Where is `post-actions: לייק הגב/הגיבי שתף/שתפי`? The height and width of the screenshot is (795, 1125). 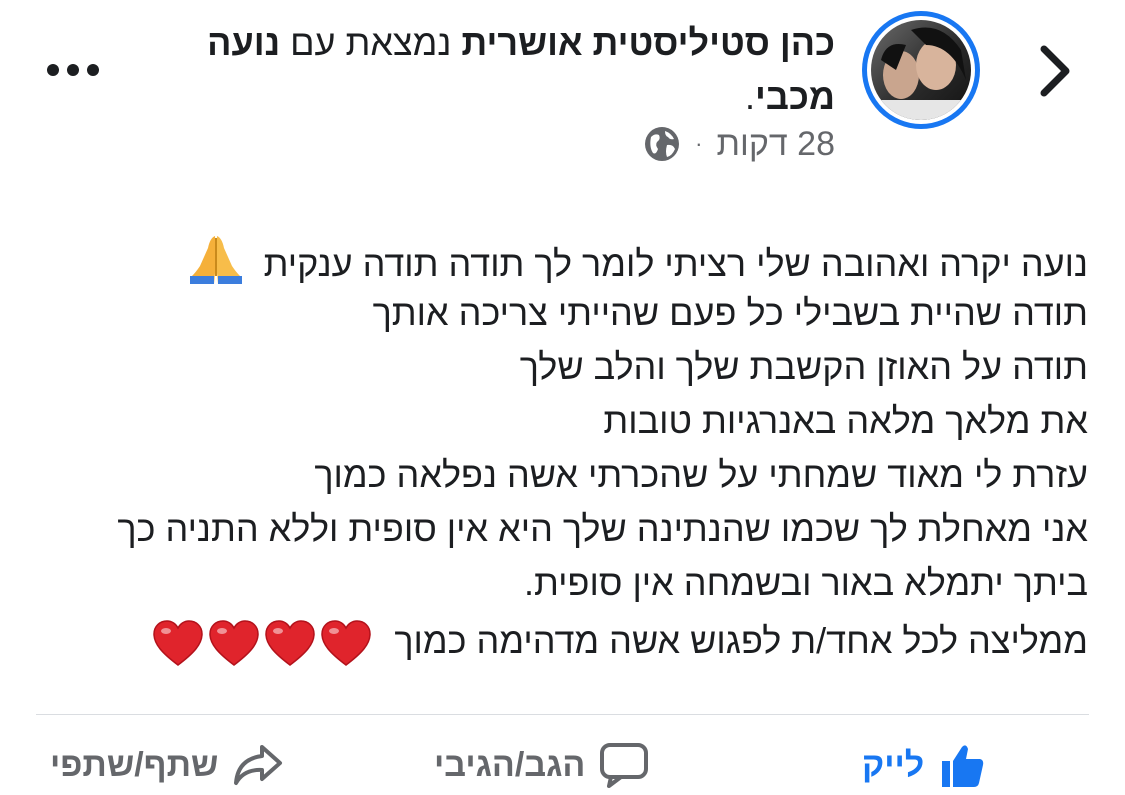 post-actions: לייק הגב/הגיבי שתף/שתפי is located at coordinates (562, 765).